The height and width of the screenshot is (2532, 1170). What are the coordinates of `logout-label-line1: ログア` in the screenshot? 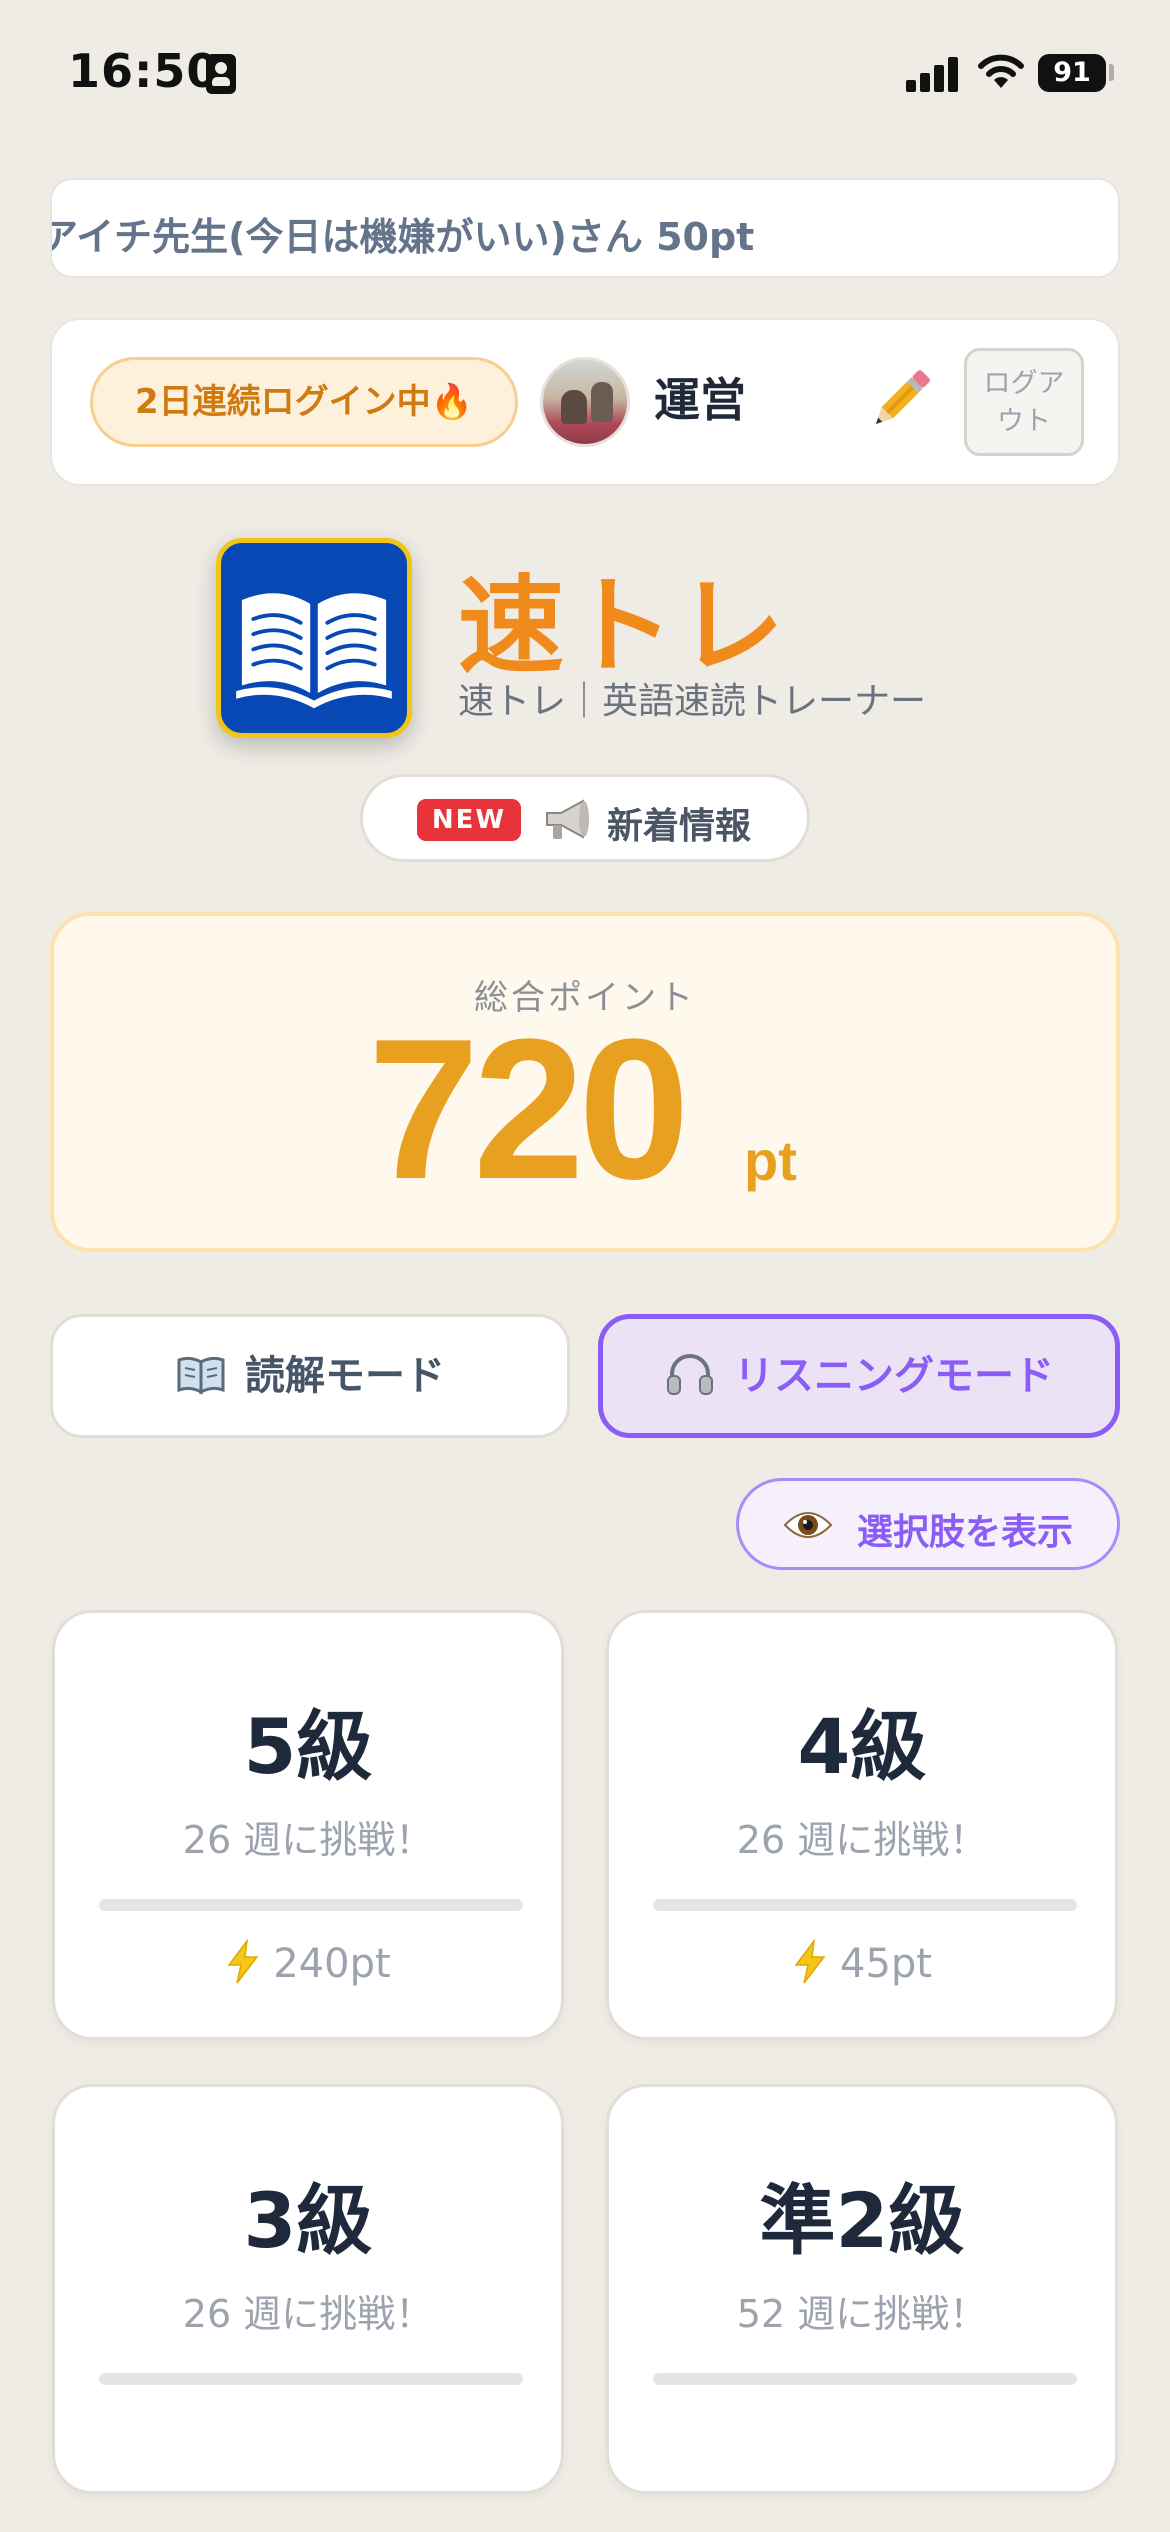 It's located at (1024, 383).